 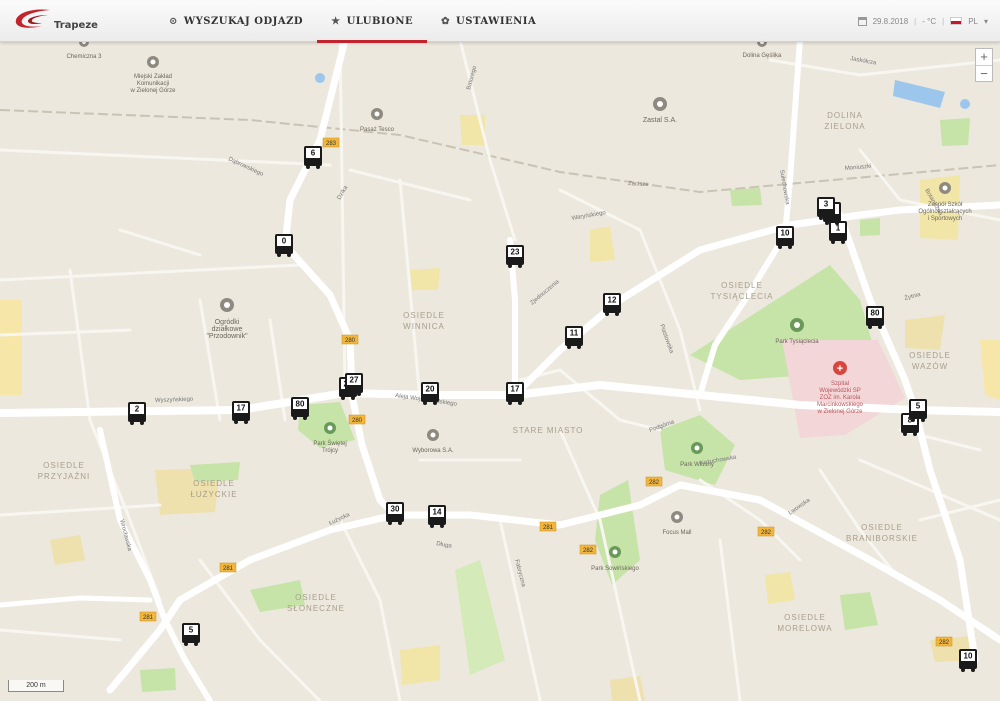 I want to click on svg-text: Park Sowińskiego, so click(x=615, y=569).